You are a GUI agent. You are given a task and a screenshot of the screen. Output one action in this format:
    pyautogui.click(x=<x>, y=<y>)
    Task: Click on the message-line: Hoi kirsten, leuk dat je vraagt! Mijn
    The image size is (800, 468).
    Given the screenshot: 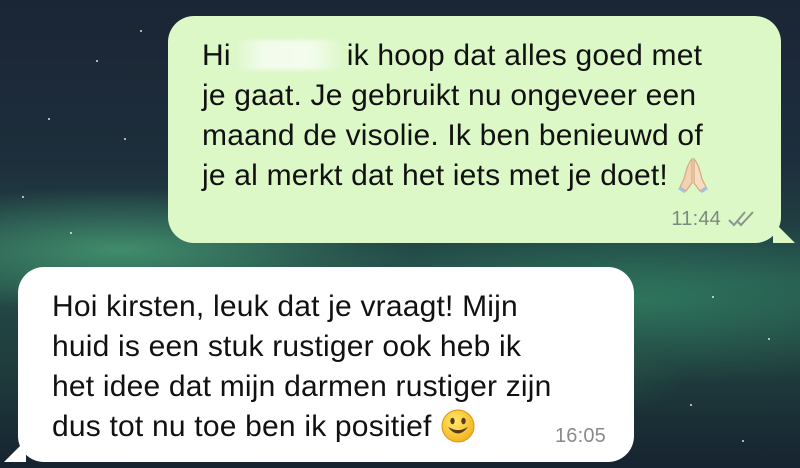 What is the action you would take?
    pyautogui.click(x=285, y=306)
    